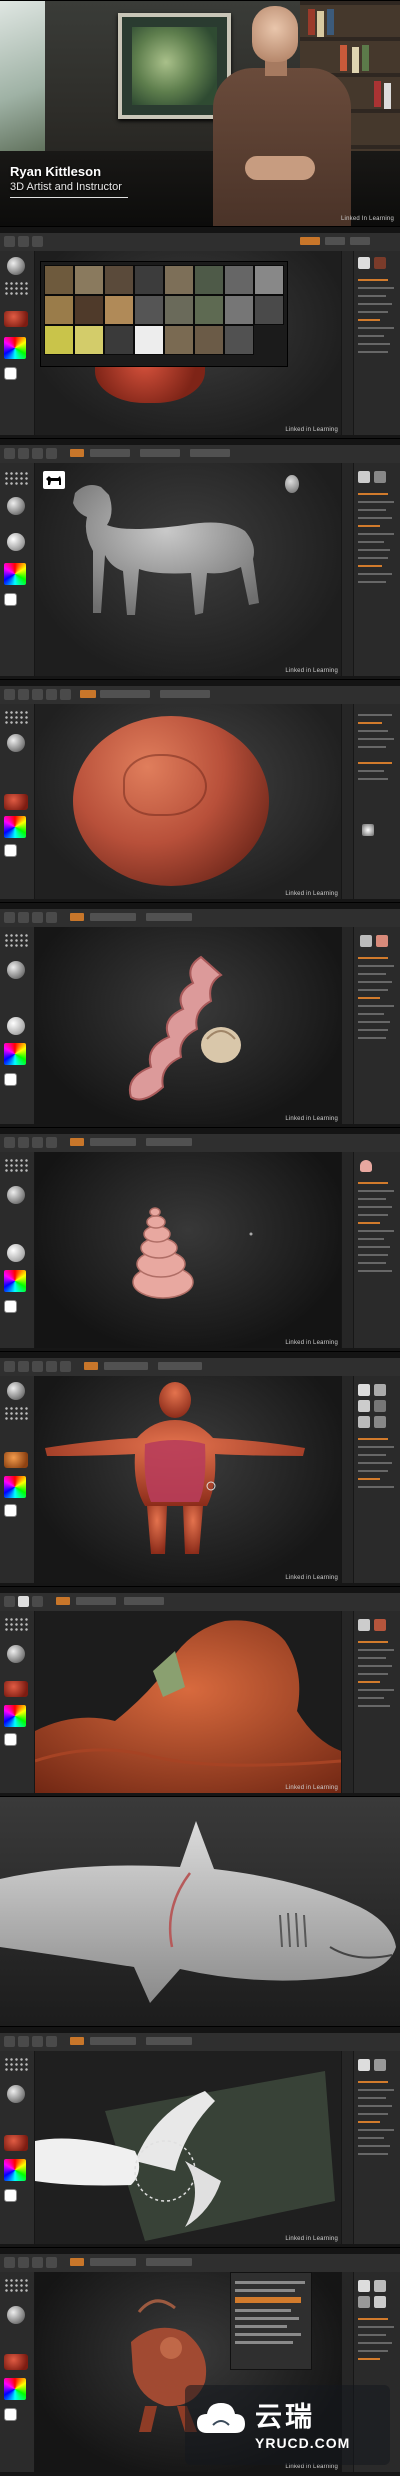 This screenshot has height=2476, width=400. I want to click on watermark-url: YRUCD.COM, so click(303, 2443).